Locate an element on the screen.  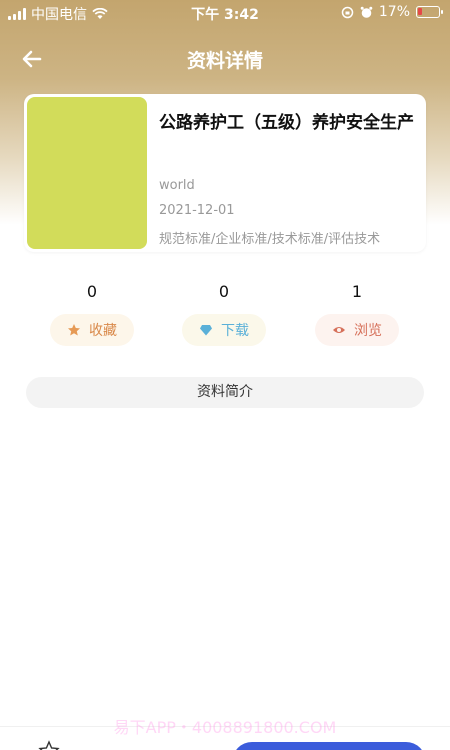
download-button: 下载 is located at coordinates (224, 330).